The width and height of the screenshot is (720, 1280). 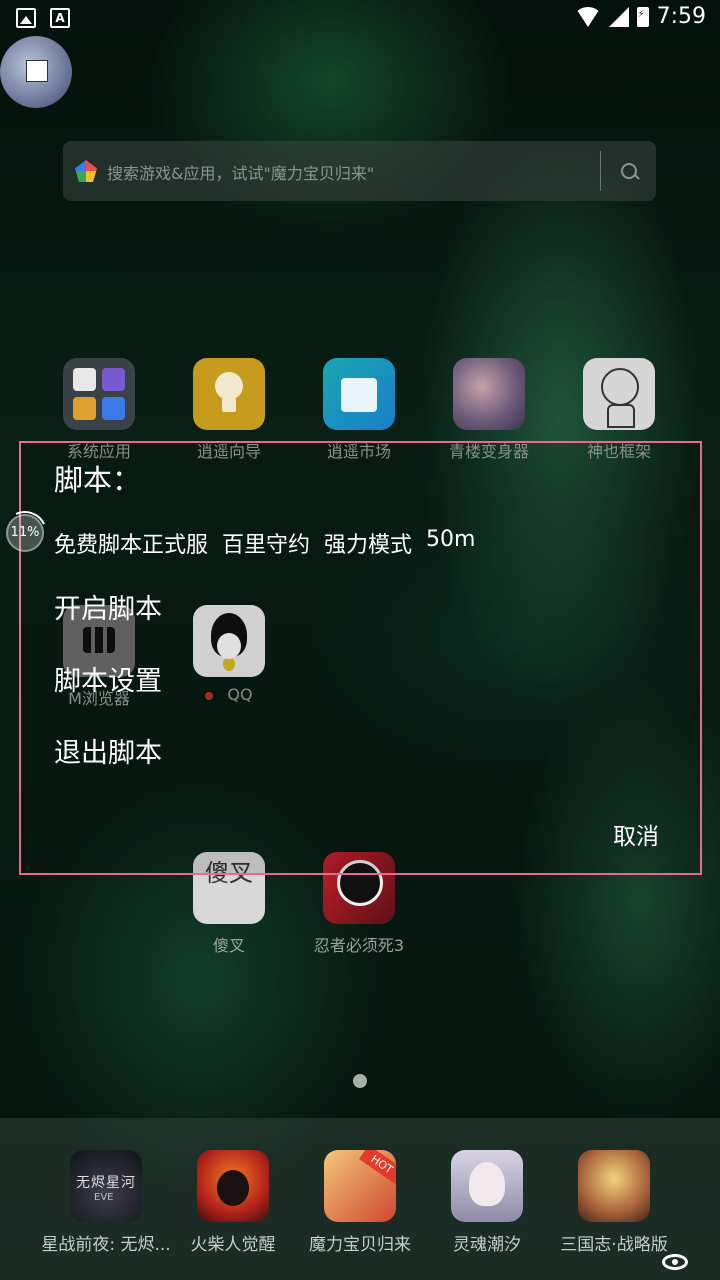 I want to click on status-time: 7:59, so click(x=681, y=16).